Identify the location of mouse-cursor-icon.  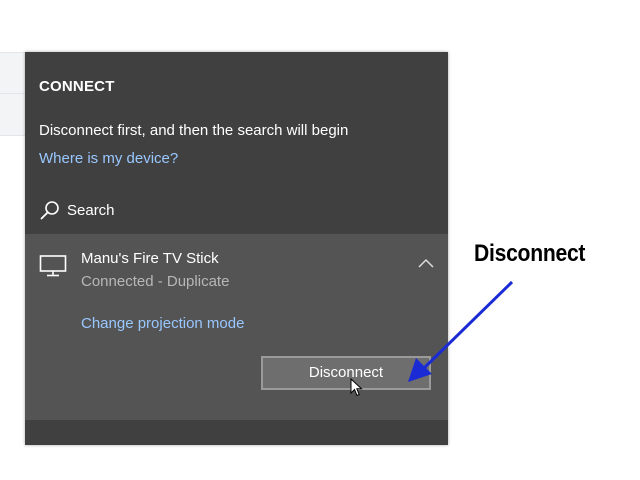
(356, 387).